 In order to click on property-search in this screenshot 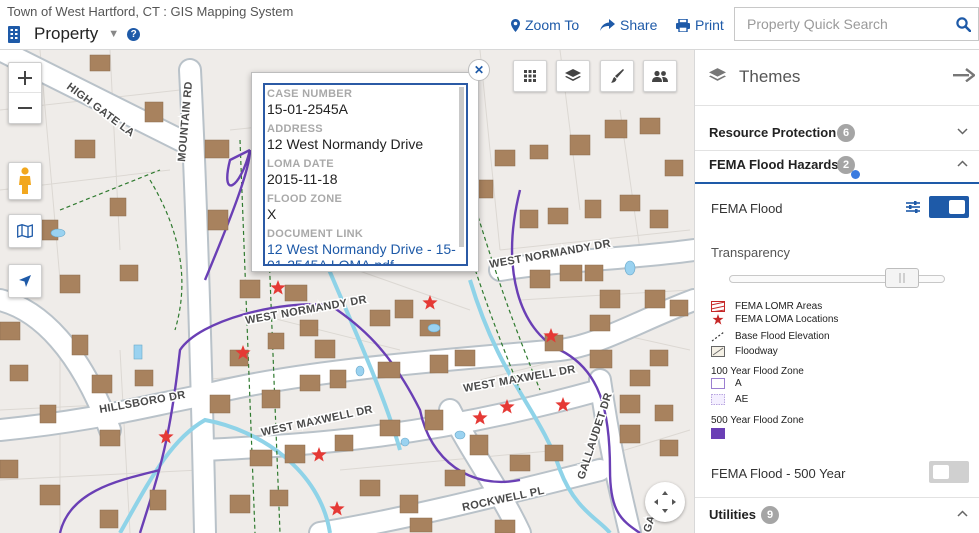, I will do `click(856, 24)`.